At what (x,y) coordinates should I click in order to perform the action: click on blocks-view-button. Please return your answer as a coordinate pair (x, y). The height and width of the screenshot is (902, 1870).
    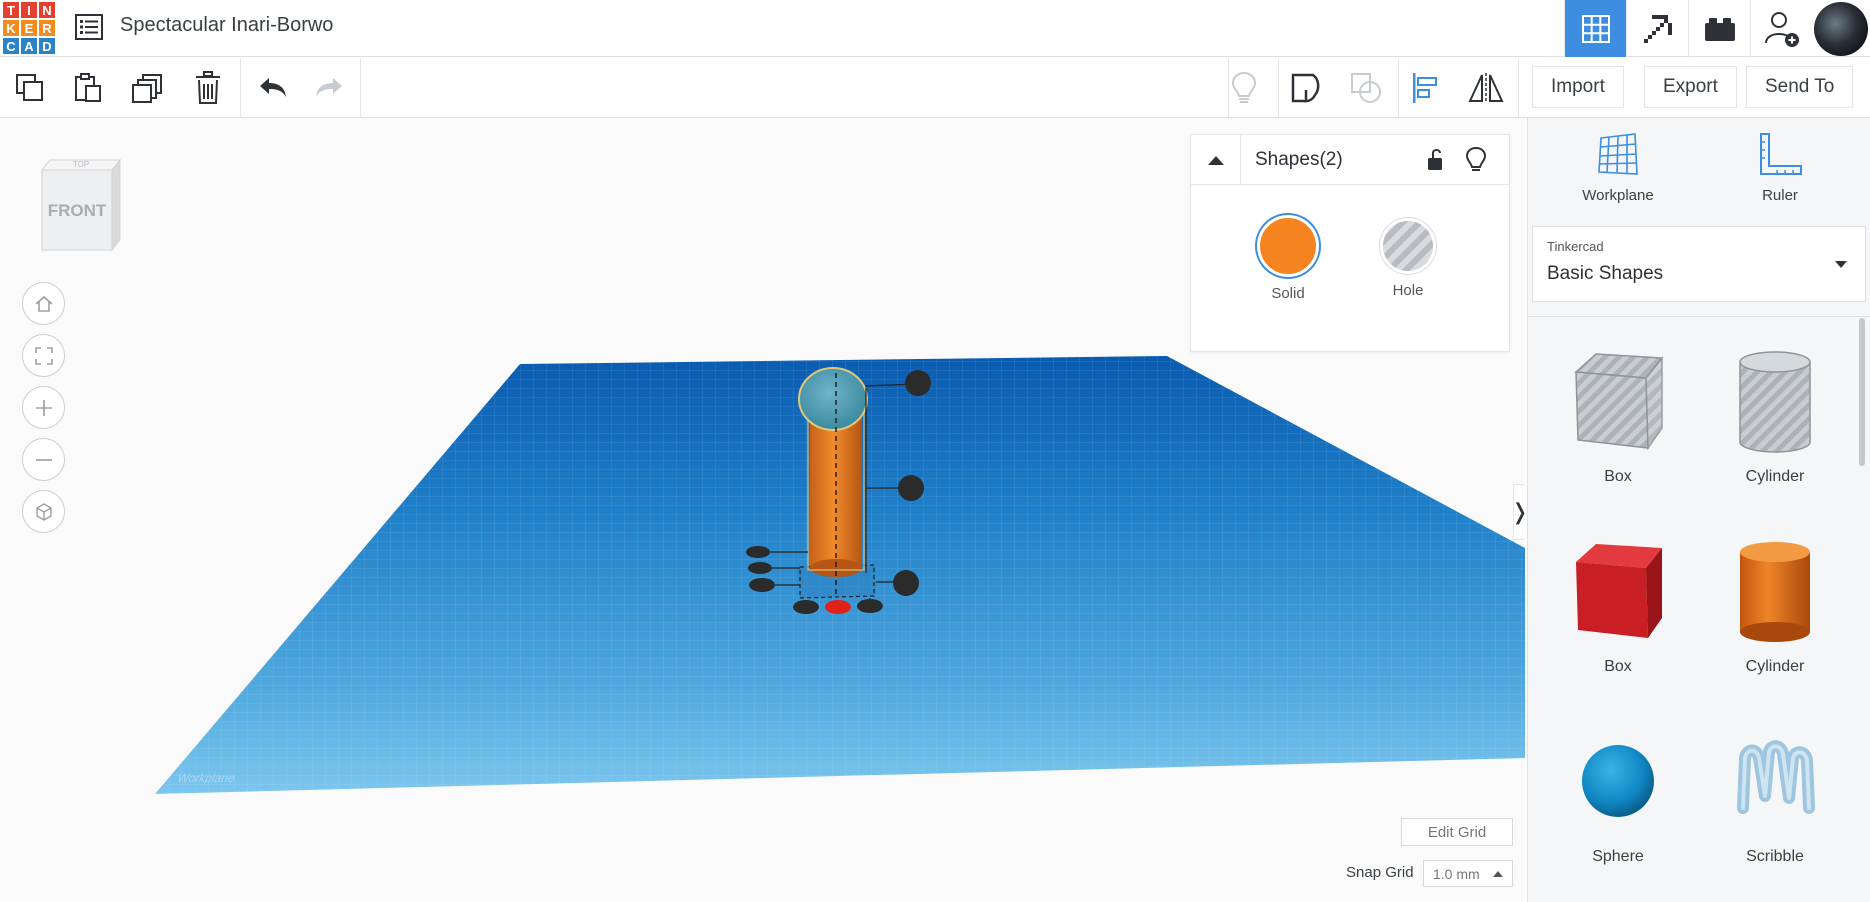
    Looking at the image, I should click on (1657, 28).